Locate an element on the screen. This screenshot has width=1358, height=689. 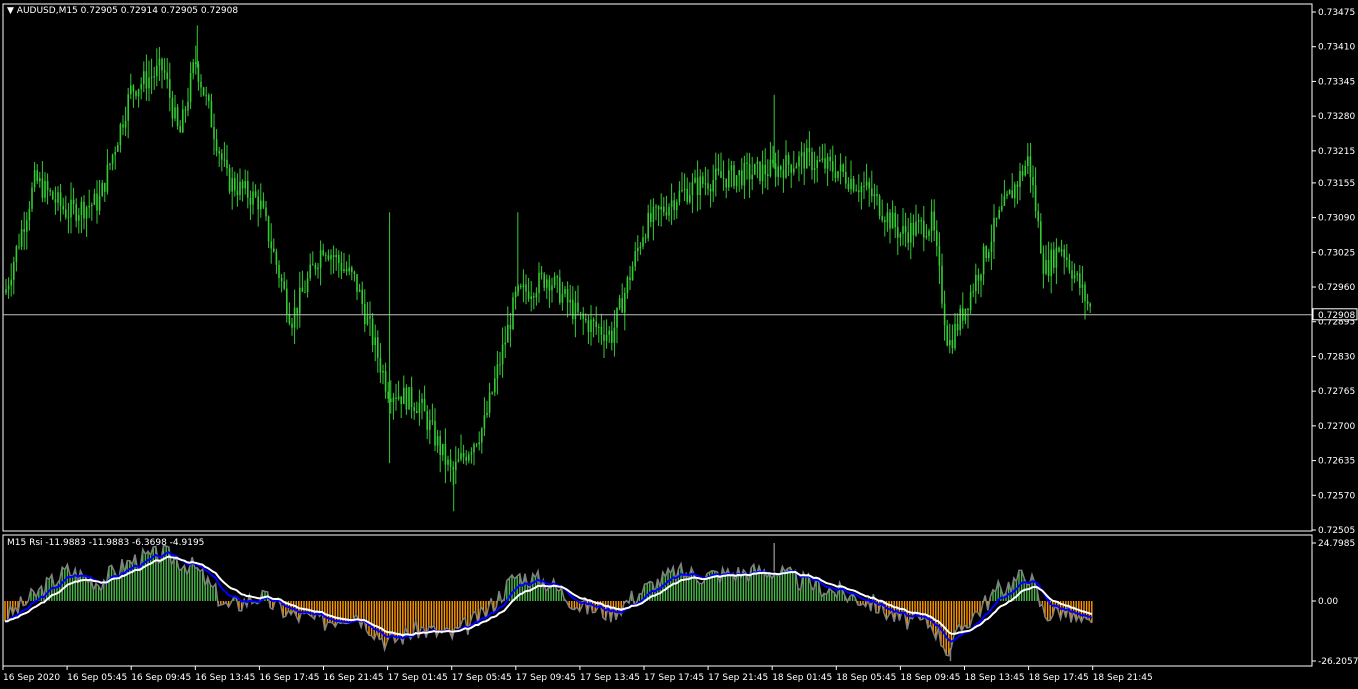
time-tick-label: 18 Sep 13:45 is located at coordinates (995, 678).